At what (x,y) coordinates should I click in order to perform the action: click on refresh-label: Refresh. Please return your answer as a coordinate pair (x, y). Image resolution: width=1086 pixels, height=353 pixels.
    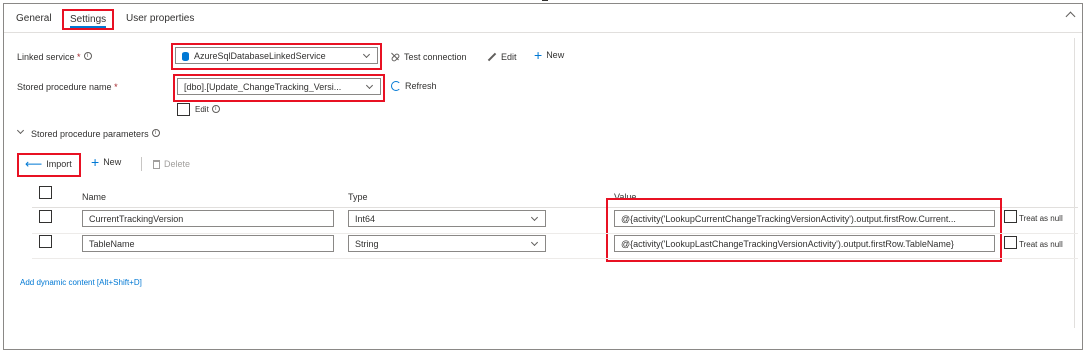
    Looking at the image, I should click on (421, 86).